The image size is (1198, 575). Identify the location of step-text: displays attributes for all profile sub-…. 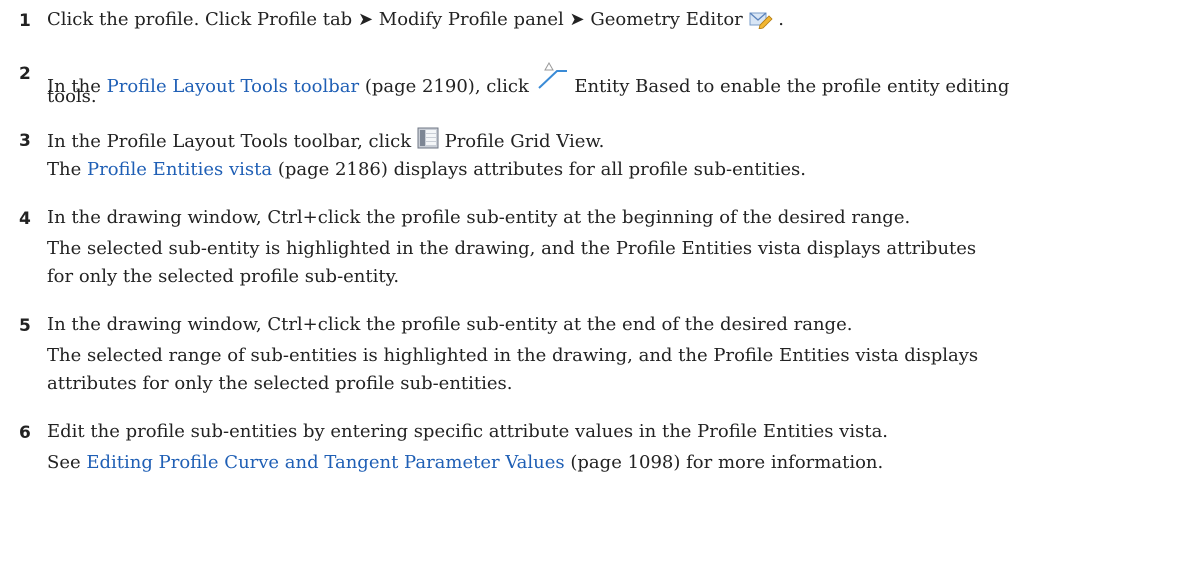
(596, 169).